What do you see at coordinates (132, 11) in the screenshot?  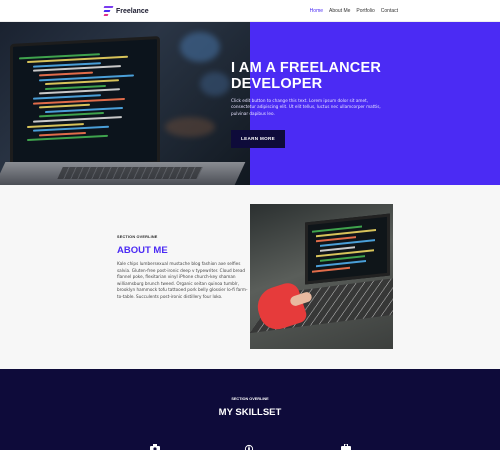 I see `logo-text: Freelance` at bounding box center [132, 11].